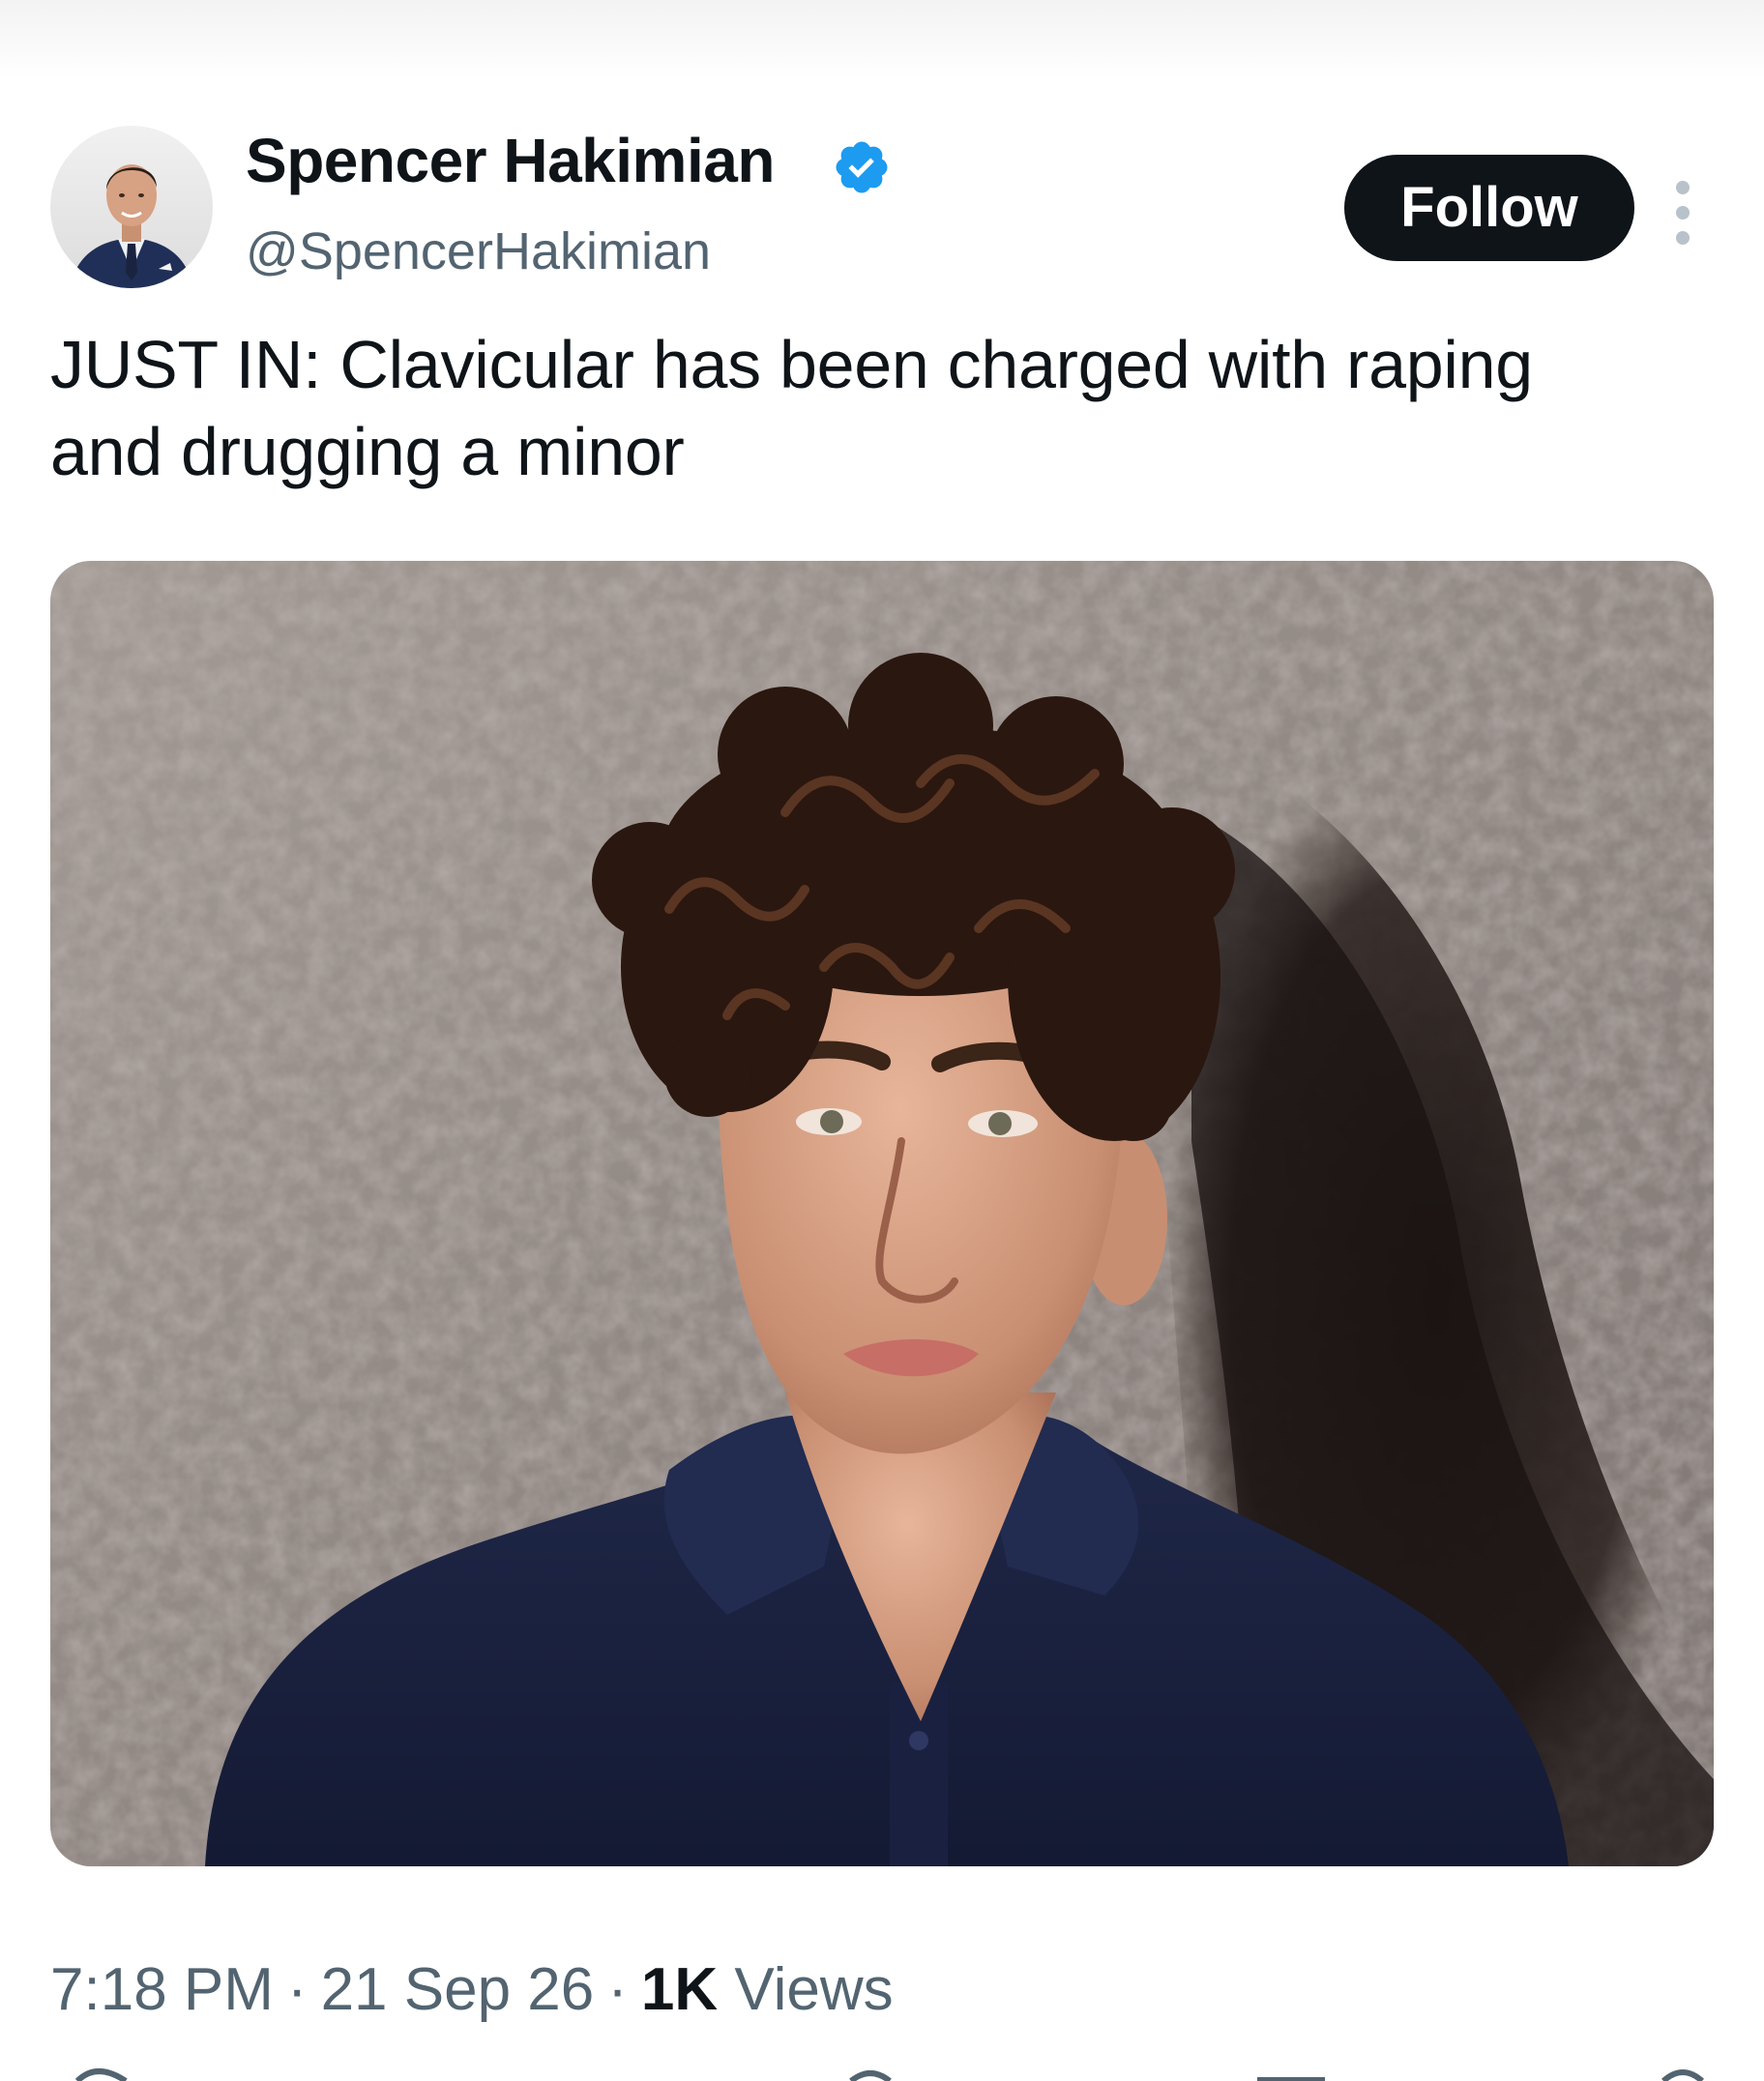  I want to click on action-bar-icons-partial, so click(889, 2074).